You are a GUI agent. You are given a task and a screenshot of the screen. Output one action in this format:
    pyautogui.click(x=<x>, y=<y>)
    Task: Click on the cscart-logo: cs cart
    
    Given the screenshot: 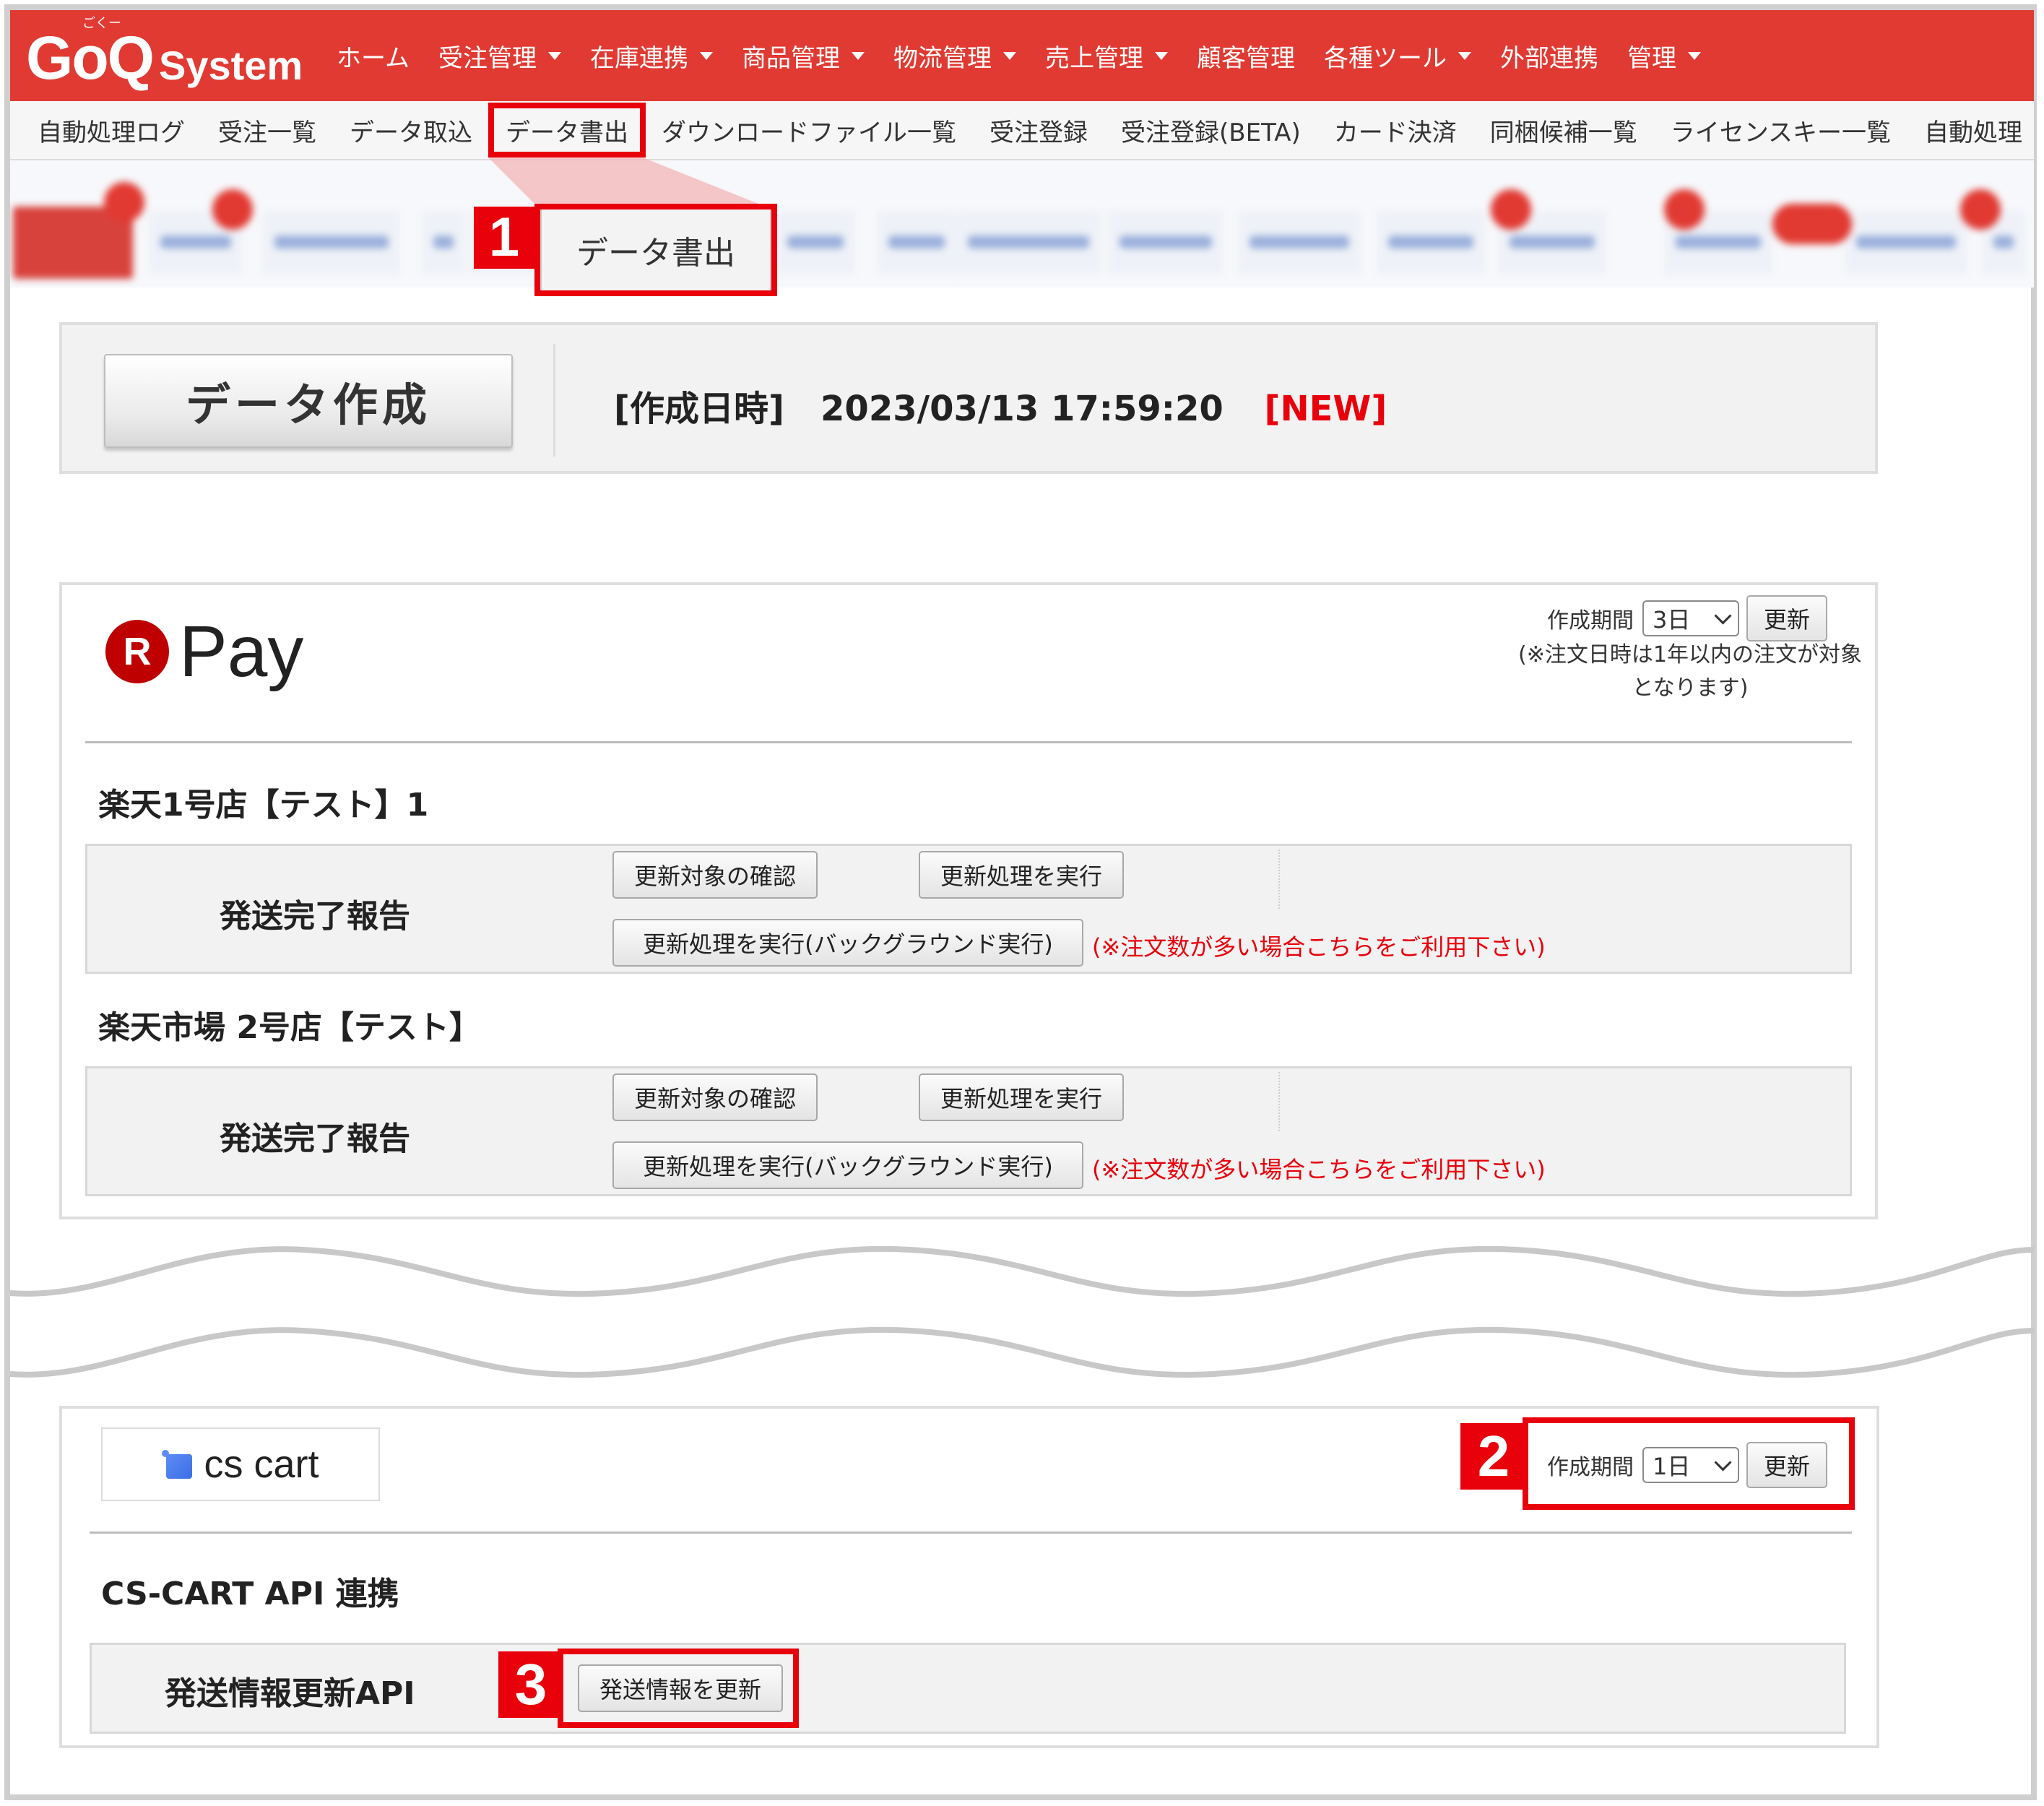 What is the action you would take?
    pyautogui.click(x=240, y=1464)
    